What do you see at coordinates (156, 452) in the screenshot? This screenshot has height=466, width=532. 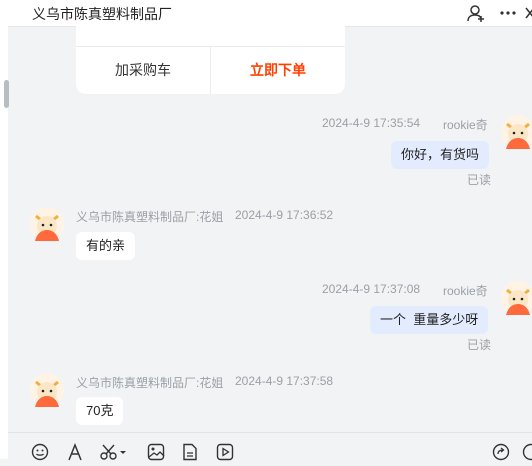 I see `image-icon` at bounding box center [156, 452].